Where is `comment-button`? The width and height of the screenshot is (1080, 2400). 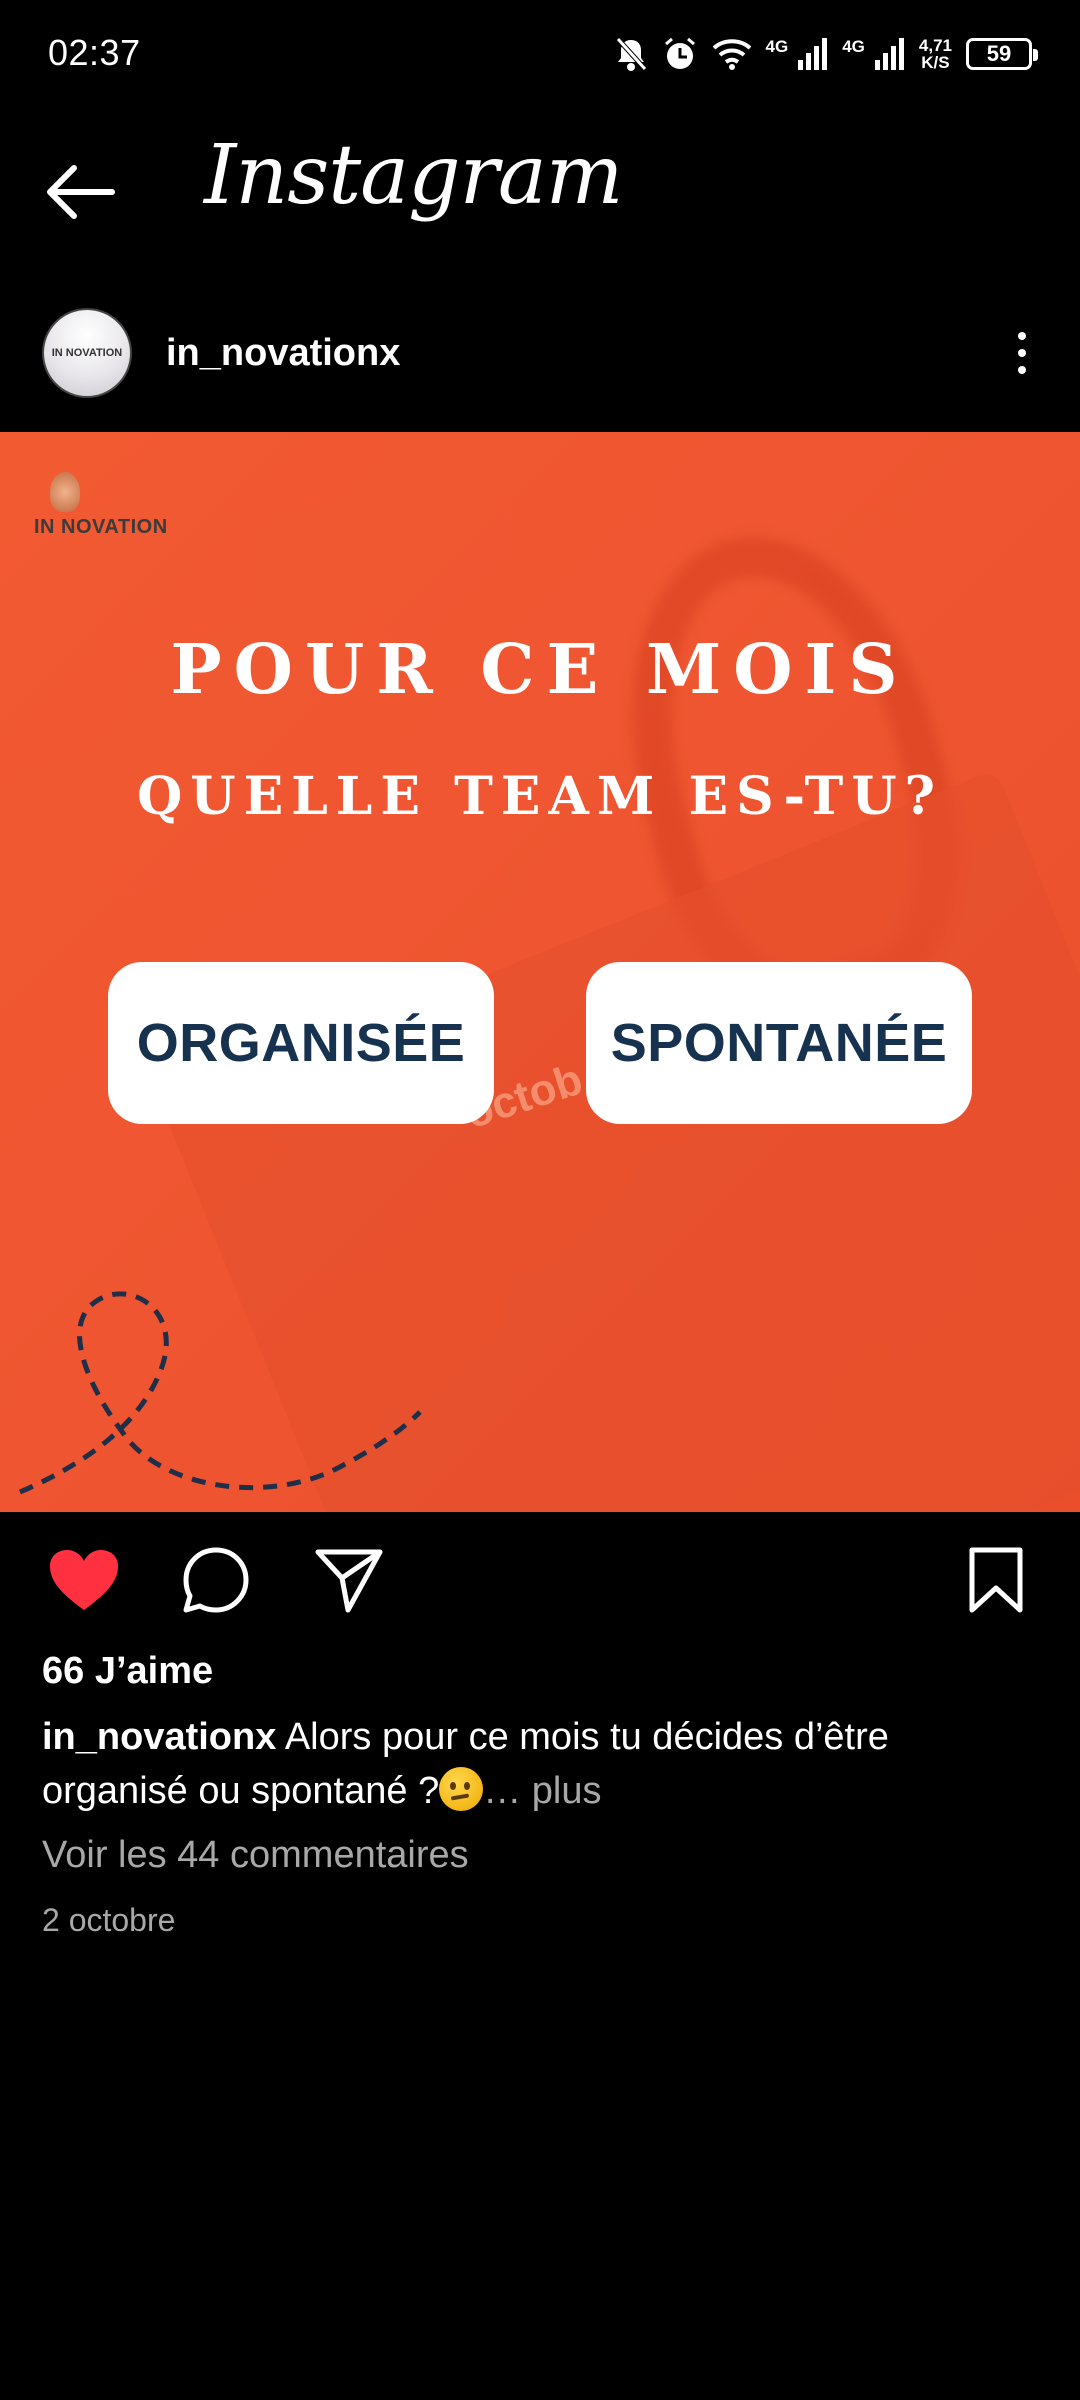 comment-button is located at coordinates (216, 1580).